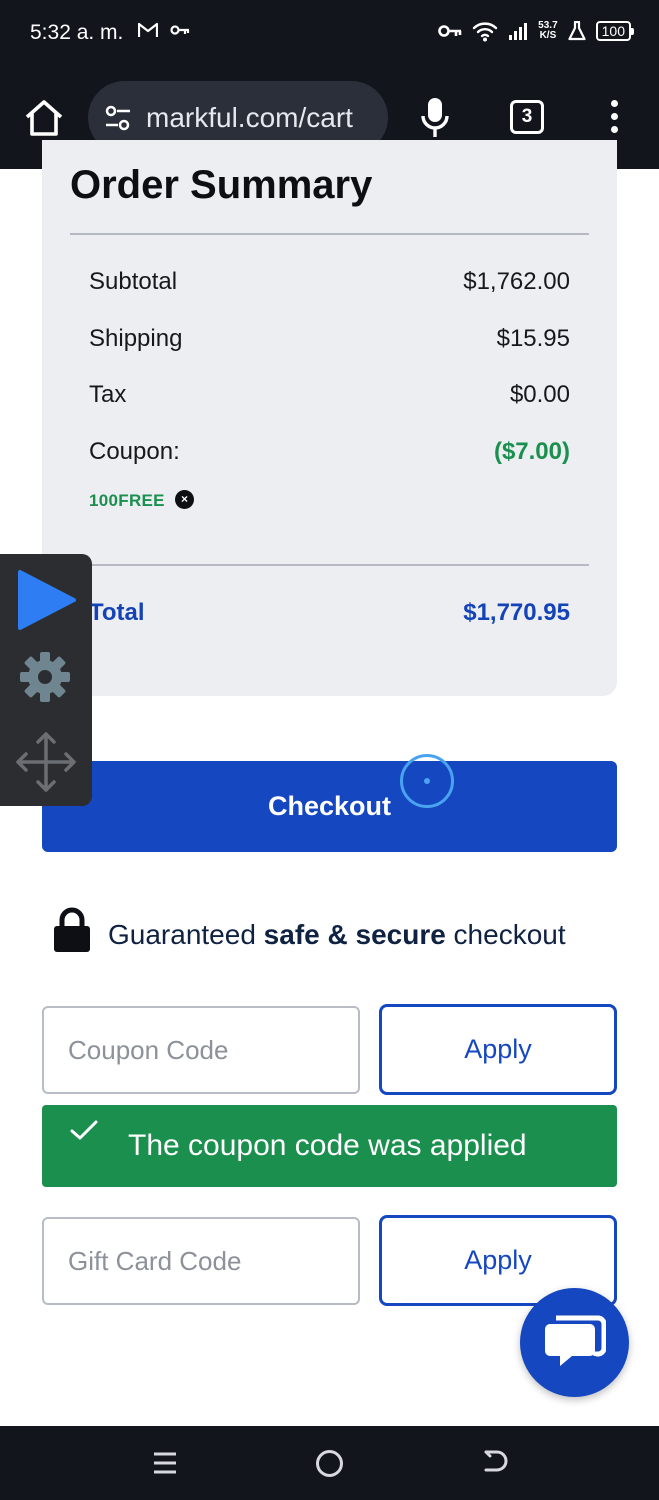  What do you see at coordinates (531, 451) in the screenshot?
I see `coupon-discount-value: ($7.00)` at bounding box center [531, 451].